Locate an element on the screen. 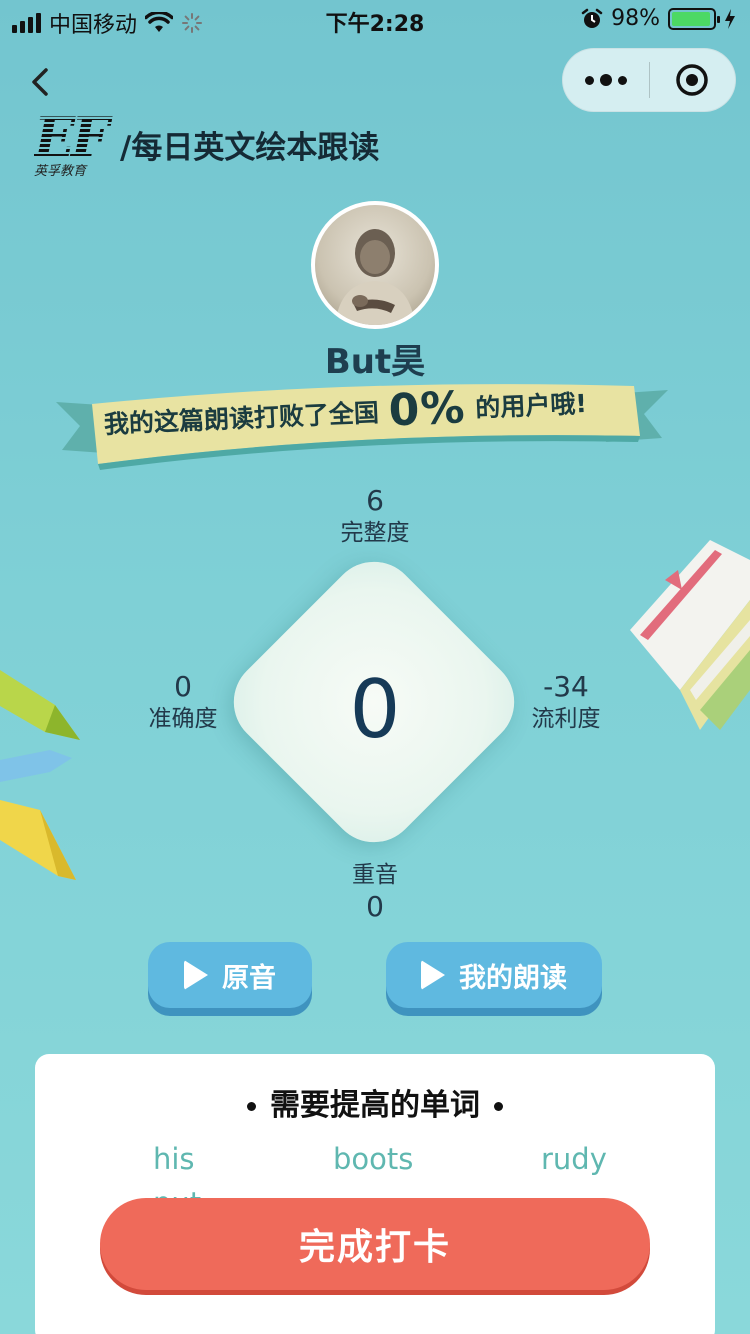 The width and height of the screenshot is (750, 1334). chevron-left-icon is located at coordinates (40, 82).